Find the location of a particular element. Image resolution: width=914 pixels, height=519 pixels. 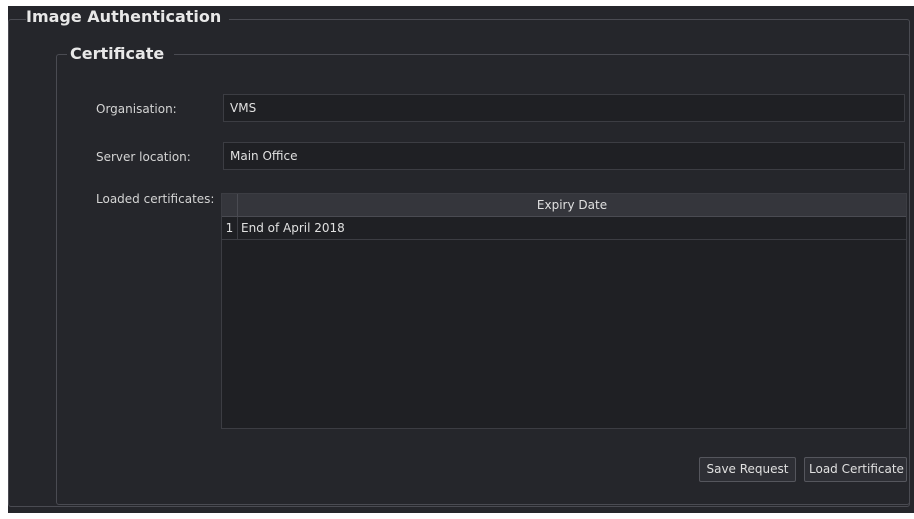

table-corner-button is located at coordinates (230, 205).